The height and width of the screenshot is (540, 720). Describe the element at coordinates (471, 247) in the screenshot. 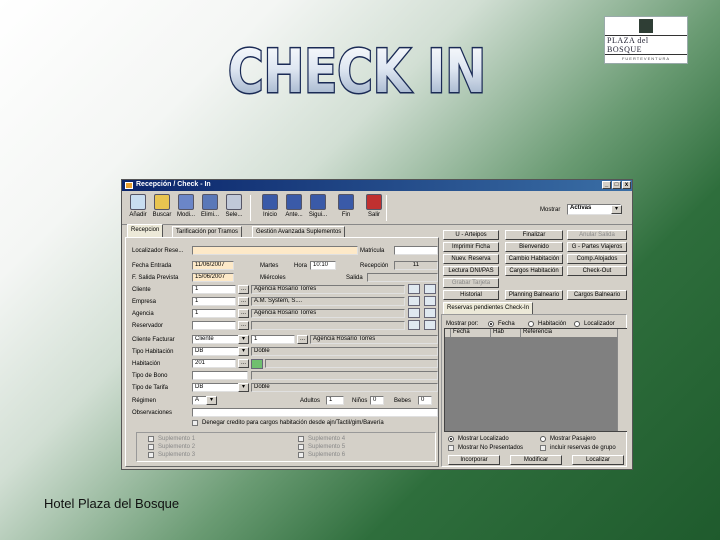

I see `action-button-4: Imprimir Ficha` at that location.